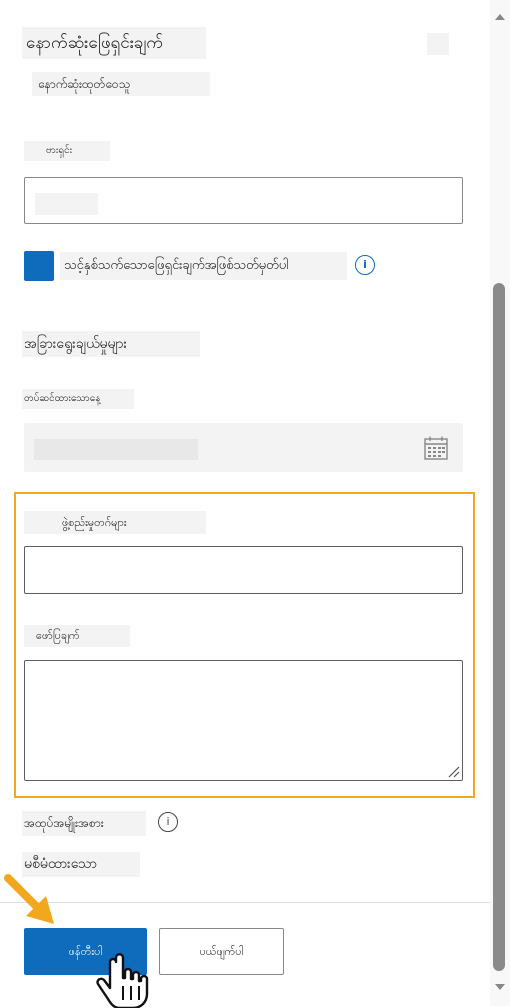  What do you see at coordinates (203, 266) in the screenshot?
I see `preferred-solution-label: သင့်နှစ်သက်သောဖြေရှင်းချက်အဖြစ်သတ်မှတ်ပါ` at bounding box center [203, 266].